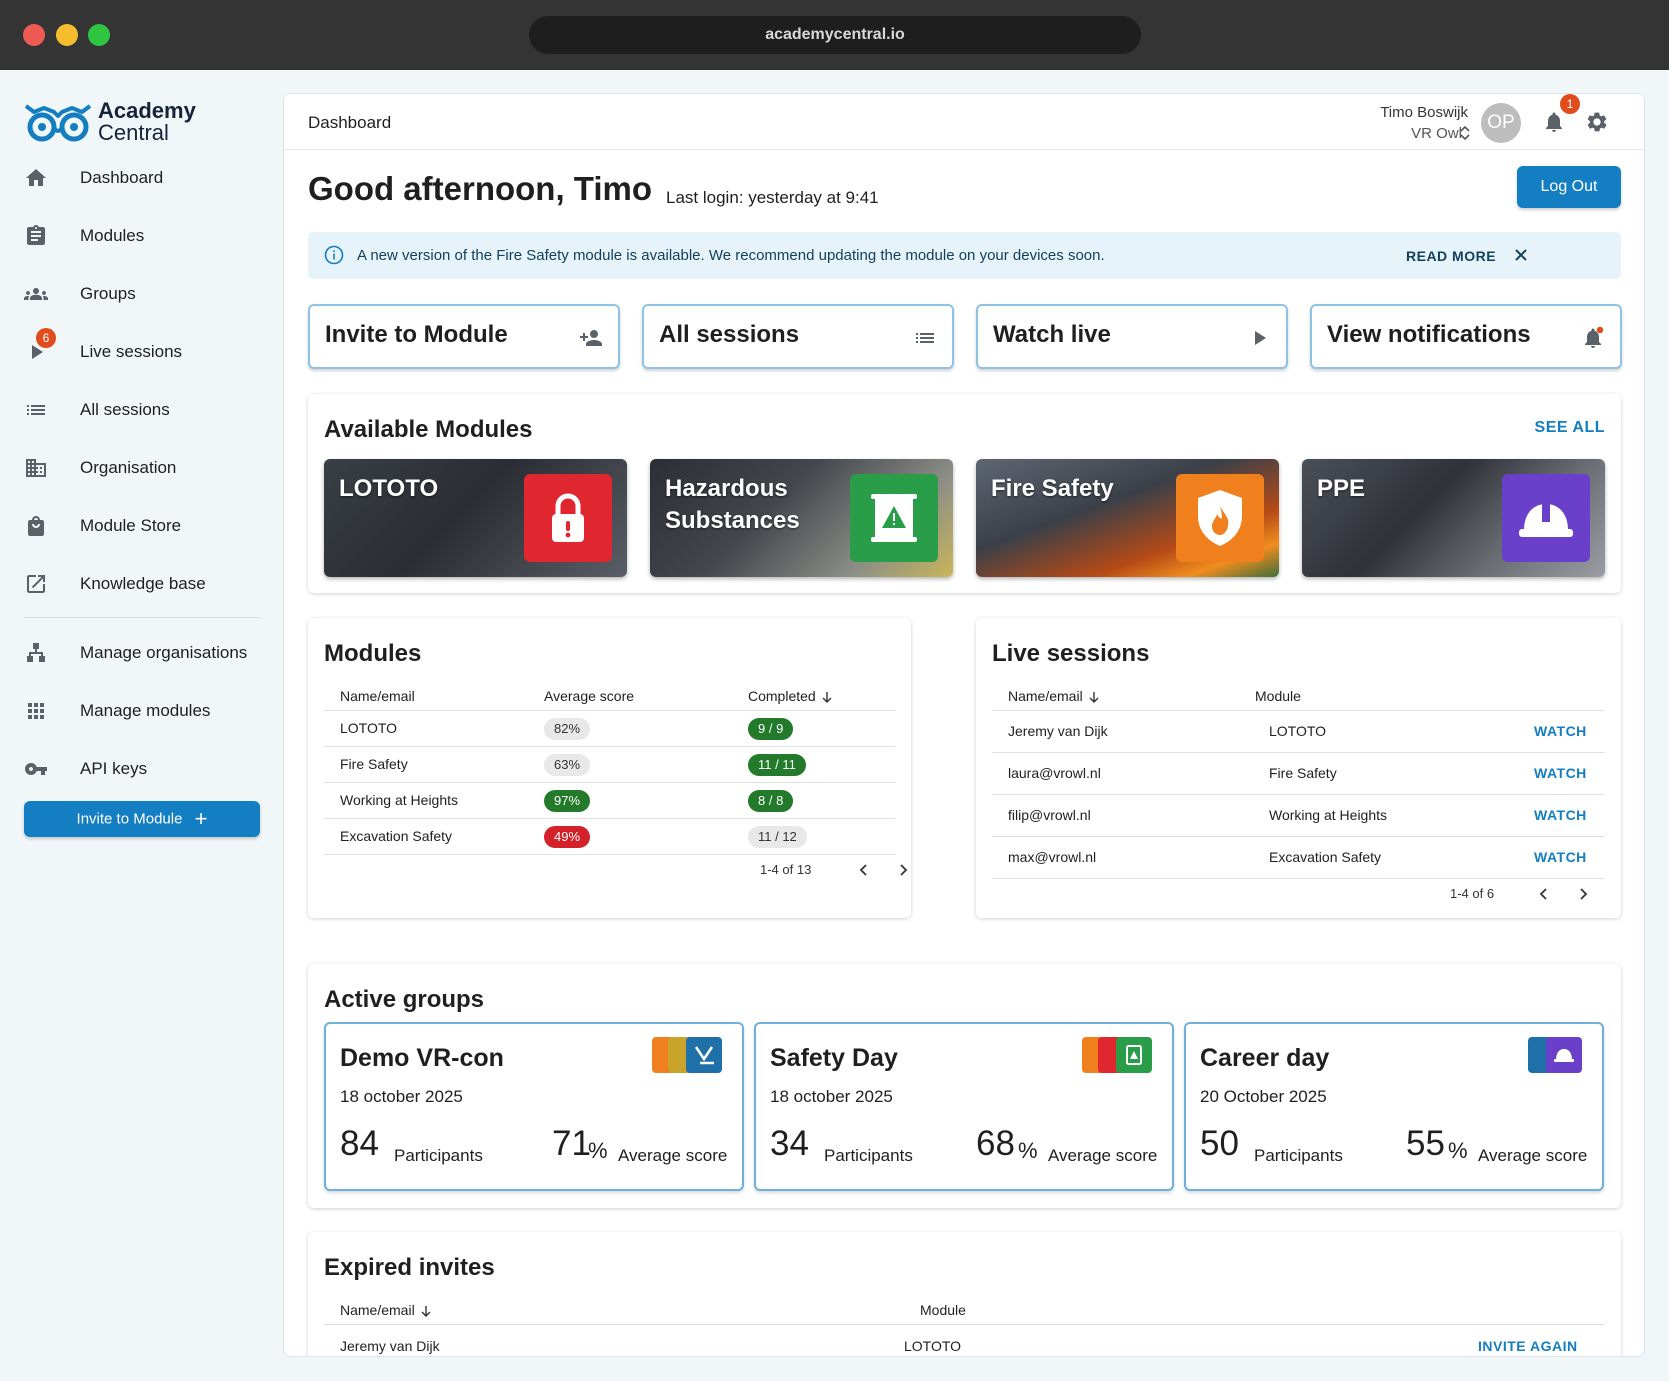  I want to click on table-row: laura@vrowl.nl Fire Safety WATCH, so click(1298, 773).